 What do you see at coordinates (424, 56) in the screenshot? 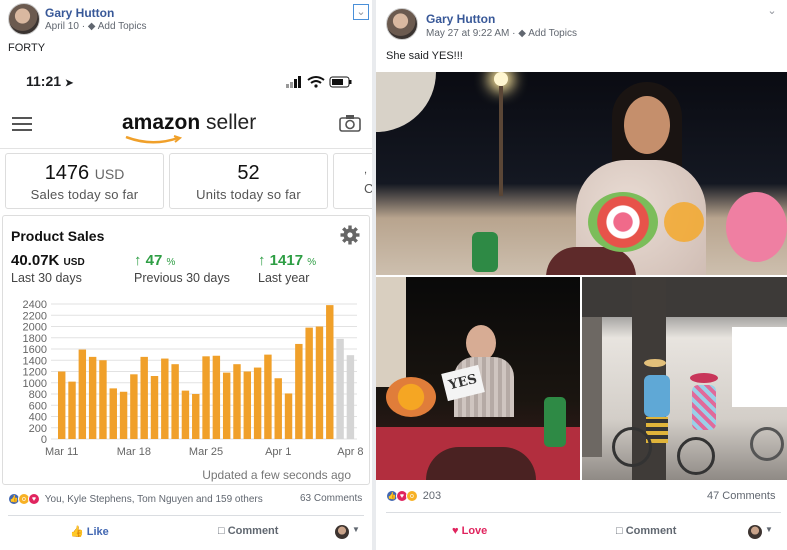
I see `post-text: She said YES!!!` at bounding box center [424, 56].